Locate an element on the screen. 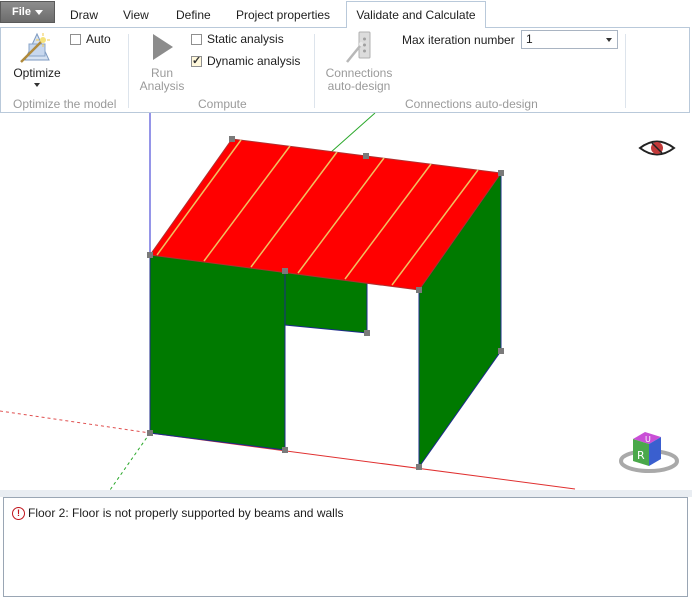  front-left-wall is located at coordinates (217, 352).